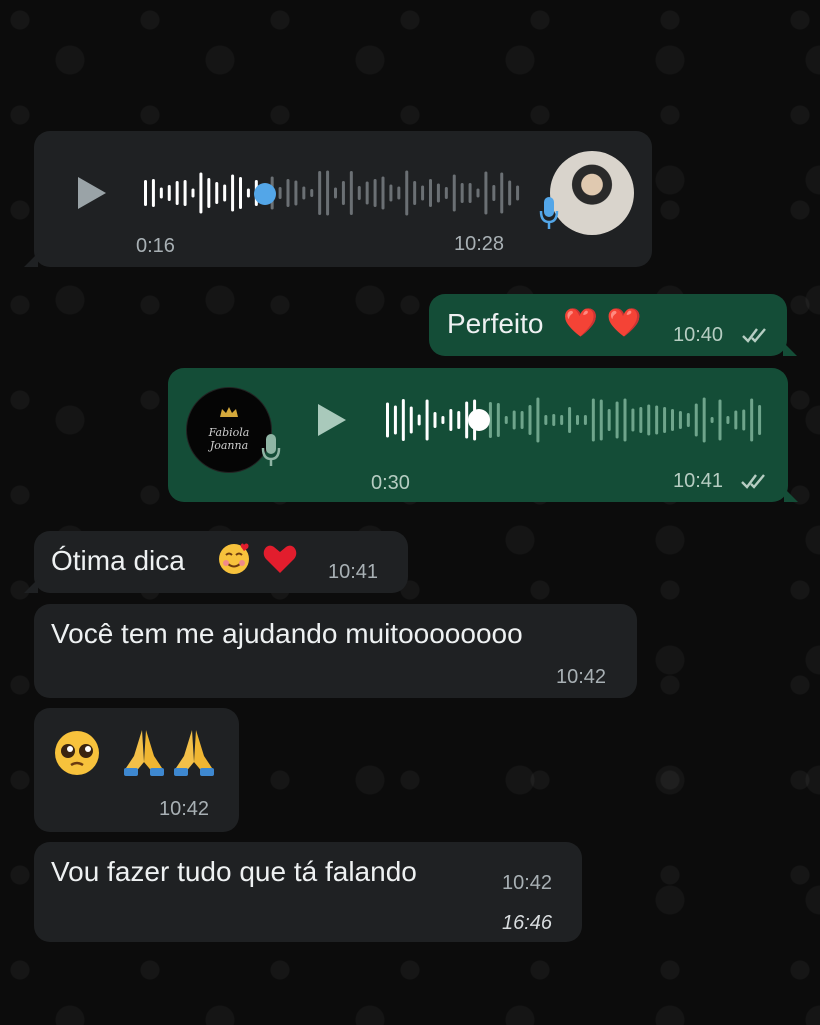 This screenshot has width=820, height=1025. I want to click on incoming-emoji-message: 10:42, so click(136, 770).